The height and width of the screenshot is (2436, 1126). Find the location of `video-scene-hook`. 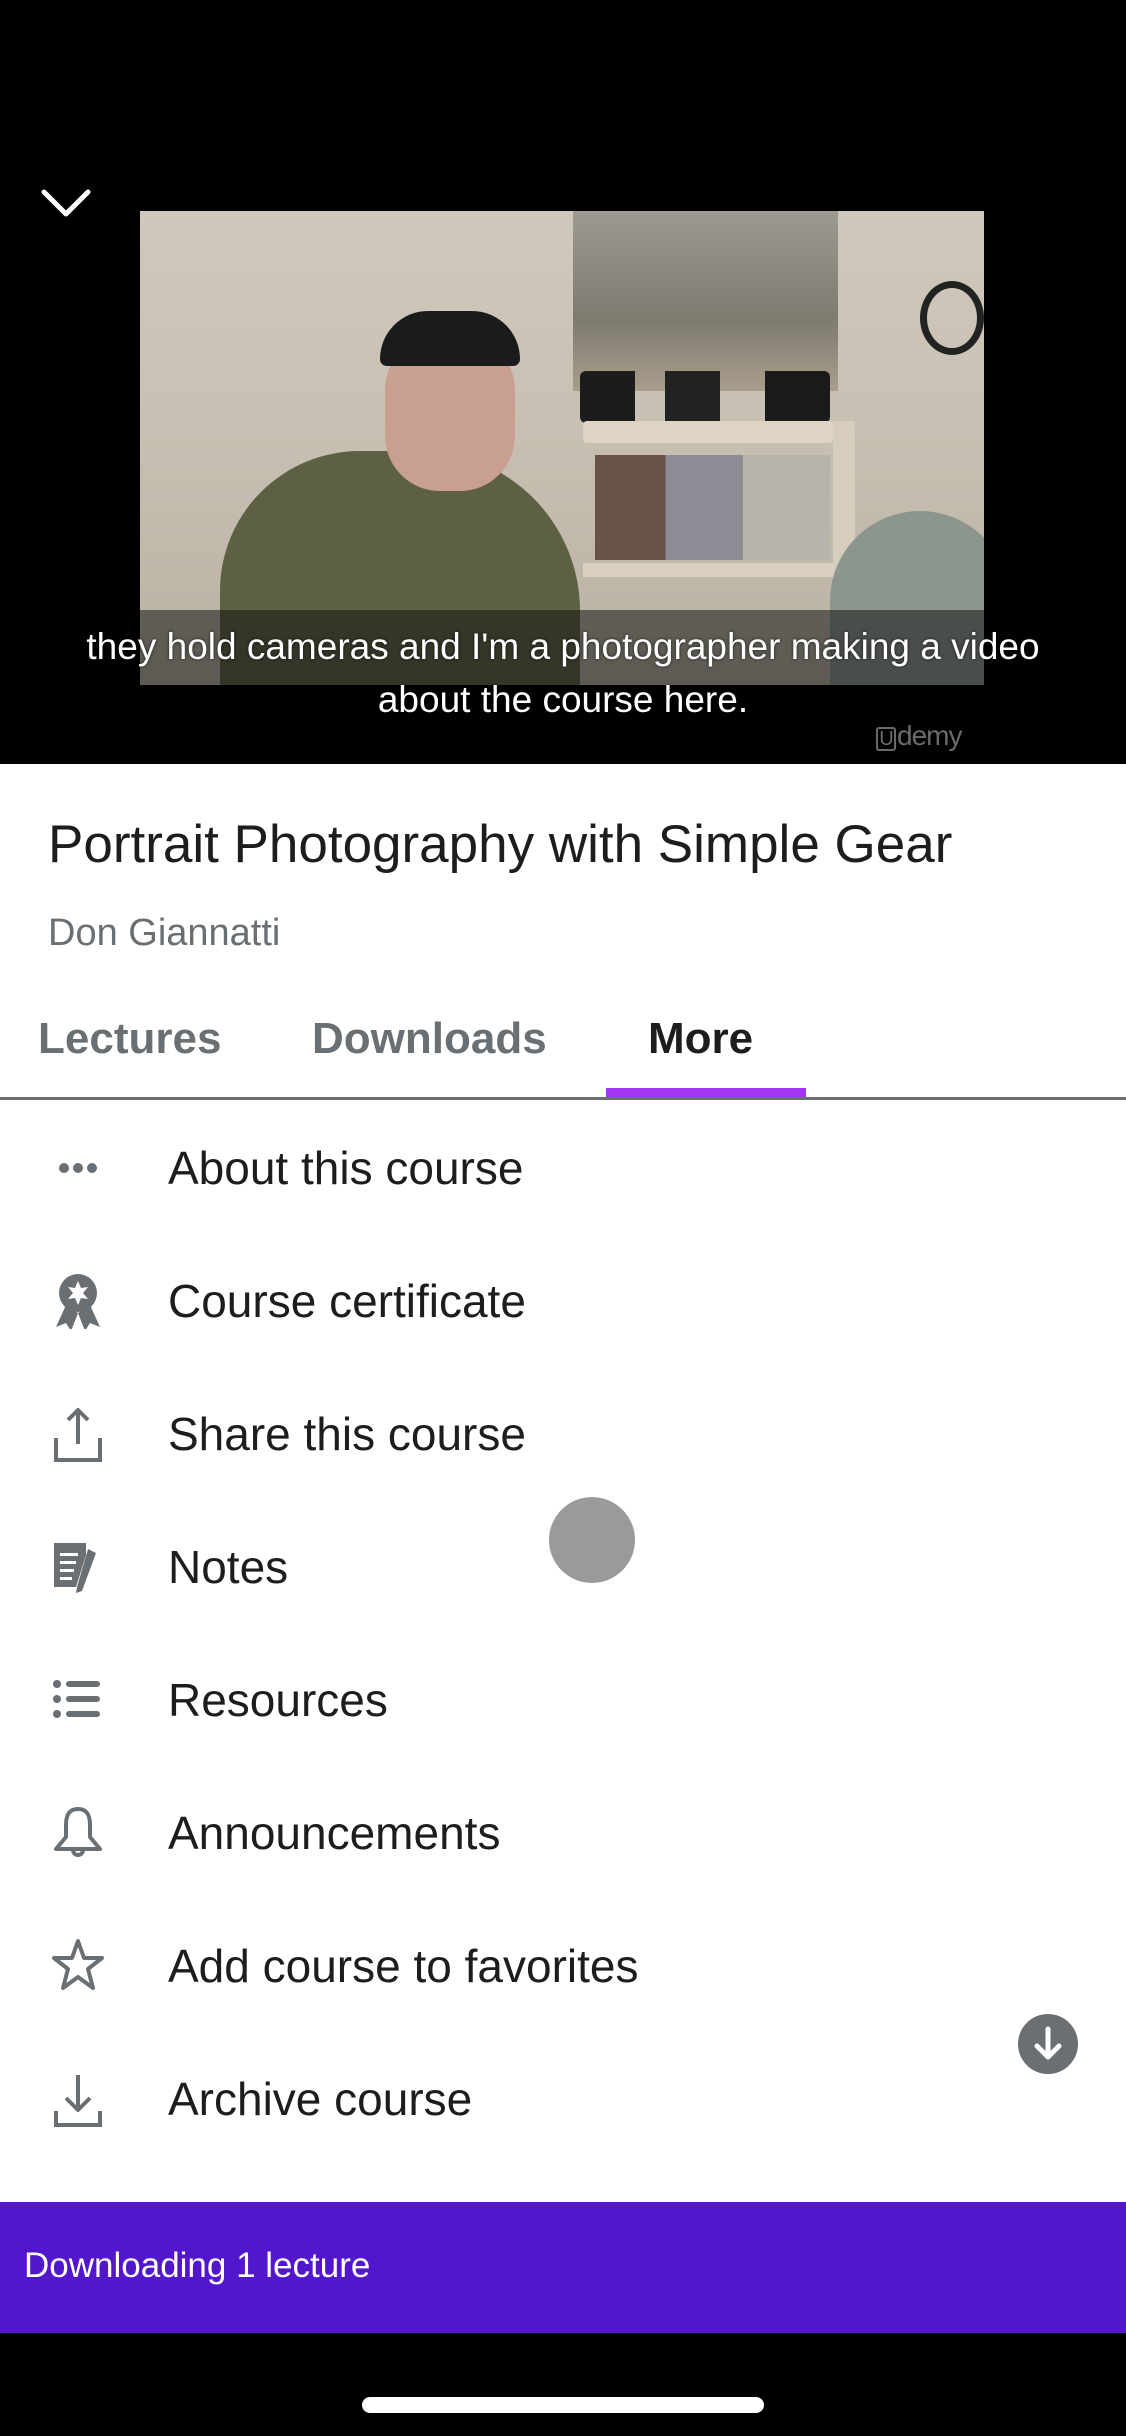

video-scene-hook is located at coordinates (952, 318).